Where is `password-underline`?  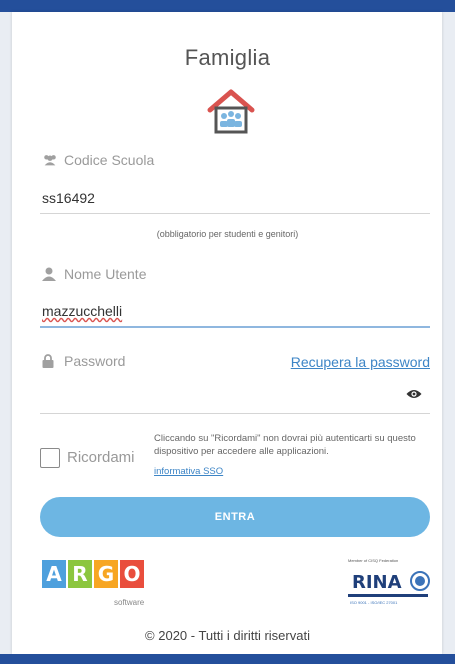
password-underline is located at coordinates (235, 413).